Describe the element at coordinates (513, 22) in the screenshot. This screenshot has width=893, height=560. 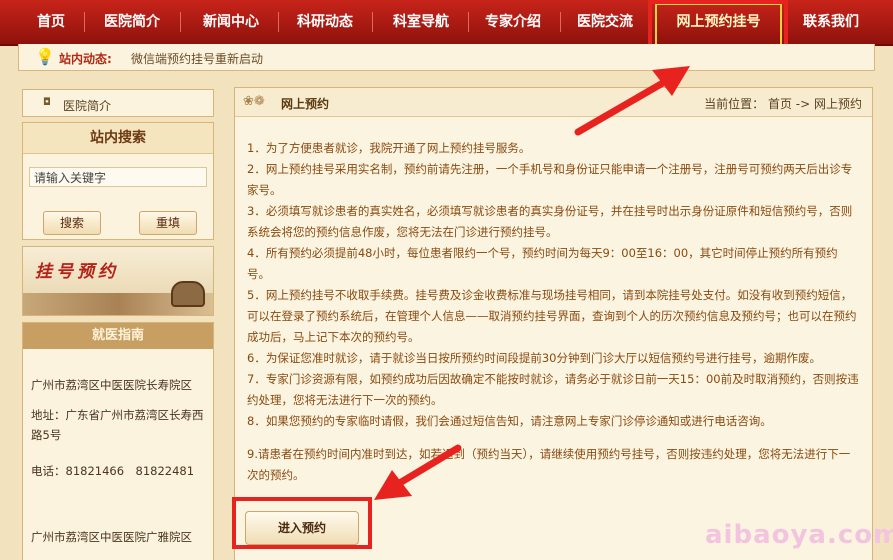
I see `nav-experts: 专家介绍` at that location.